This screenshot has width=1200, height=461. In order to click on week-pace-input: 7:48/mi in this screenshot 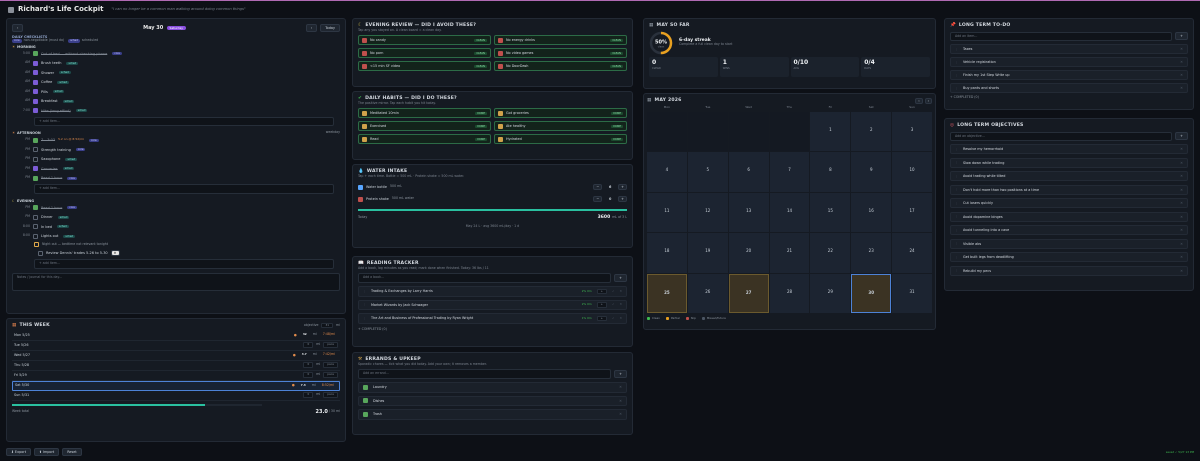, I will do `click(329, 334)`.